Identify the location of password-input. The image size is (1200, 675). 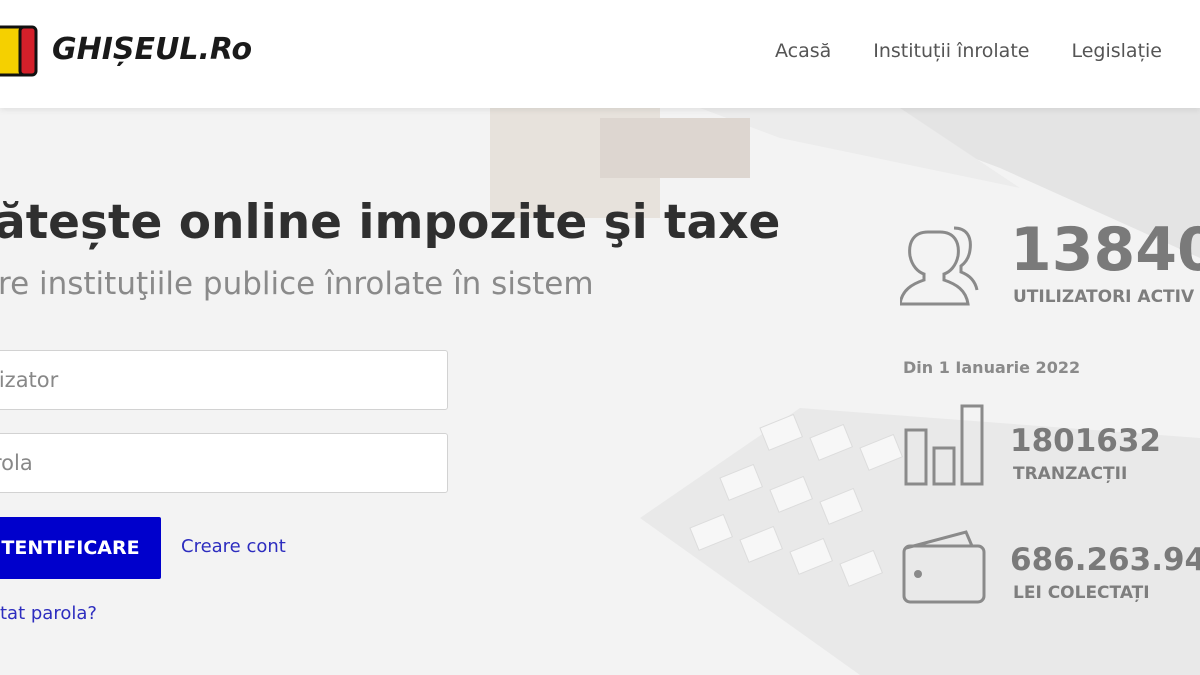
(224, 463).